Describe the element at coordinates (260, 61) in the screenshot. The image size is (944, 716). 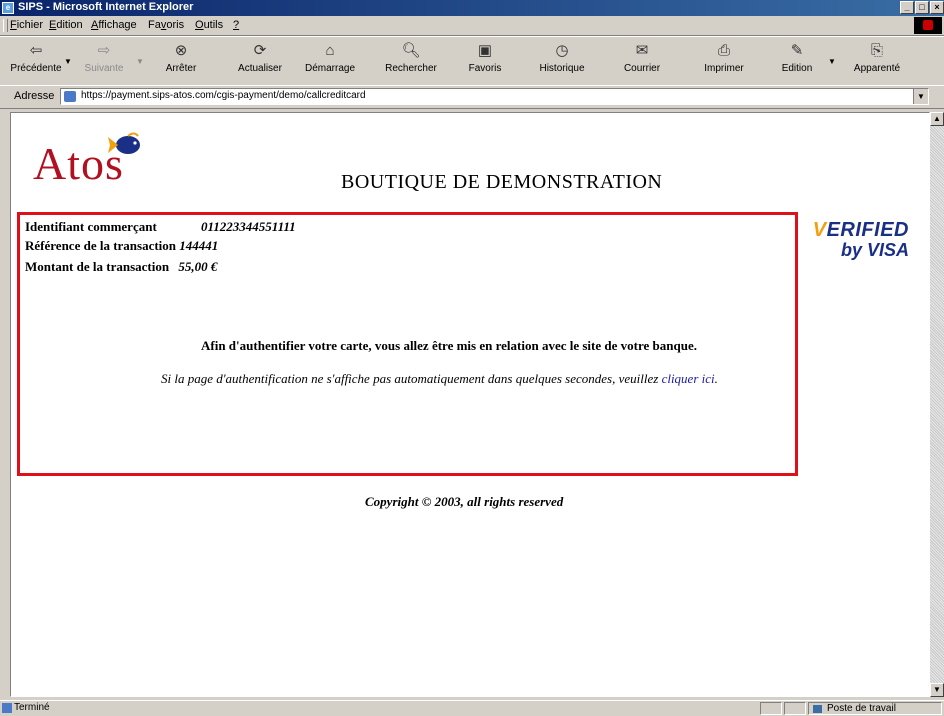
I see `refresh-button: ⟳ Actualiser` at that location.